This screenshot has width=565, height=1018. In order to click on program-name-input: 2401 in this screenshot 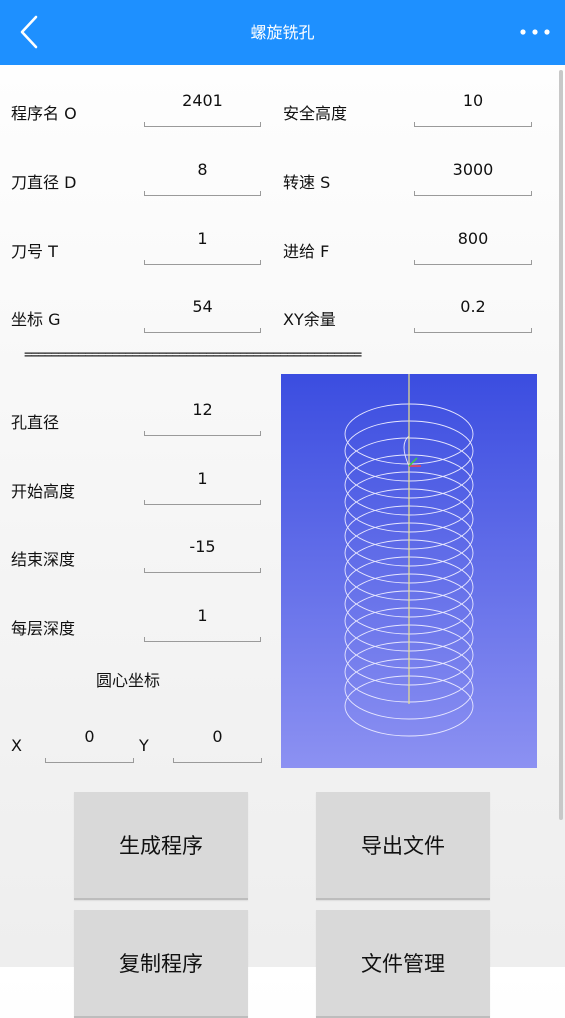, I will do `click(202, 109)`.